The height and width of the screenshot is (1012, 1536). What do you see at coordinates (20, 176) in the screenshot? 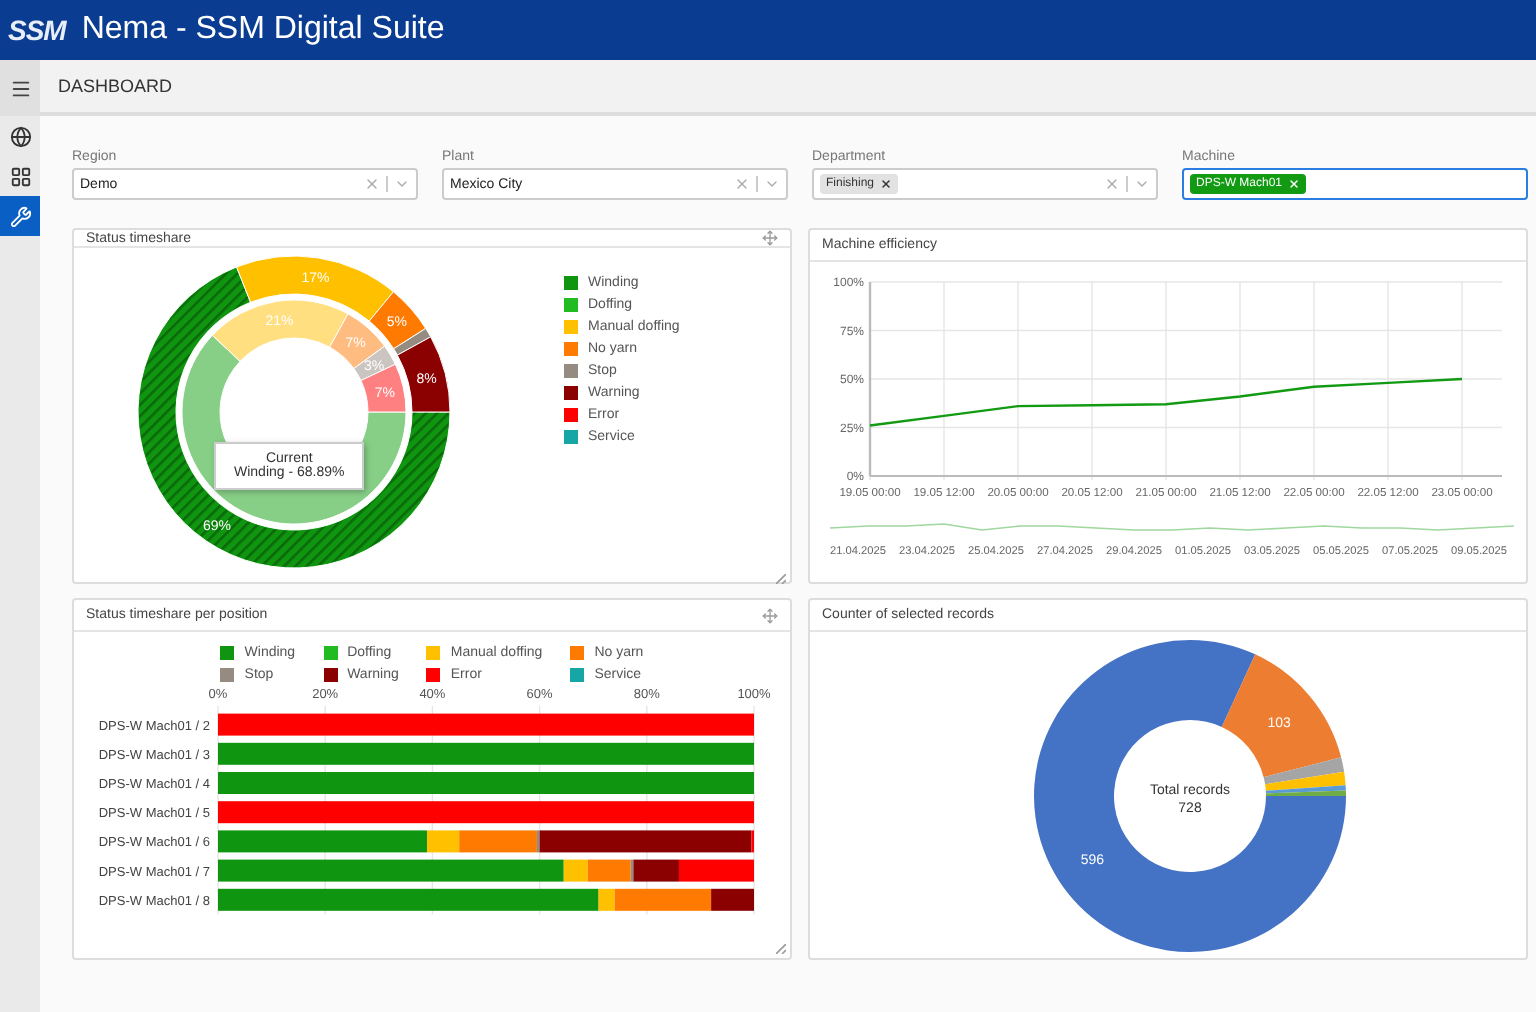
I see `grid-icon` at bounding box center [20, 176].